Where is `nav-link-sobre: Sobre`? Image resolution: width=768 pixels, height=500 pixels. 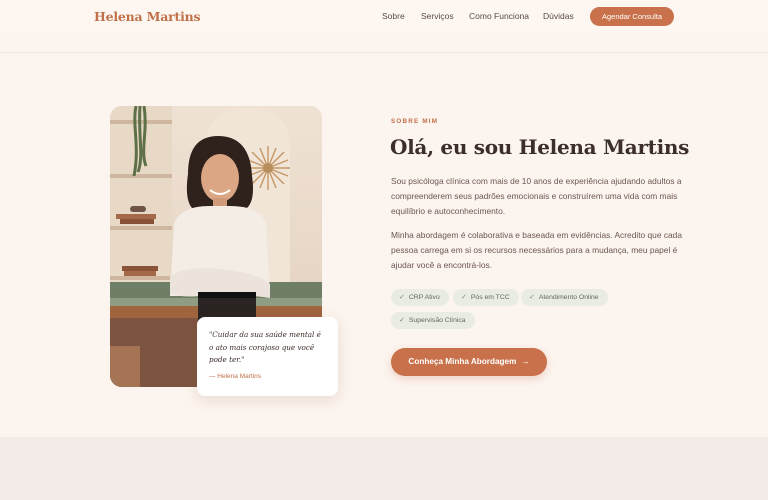 nav-link-sobre: Sobre is located at coordinates (393, 16).